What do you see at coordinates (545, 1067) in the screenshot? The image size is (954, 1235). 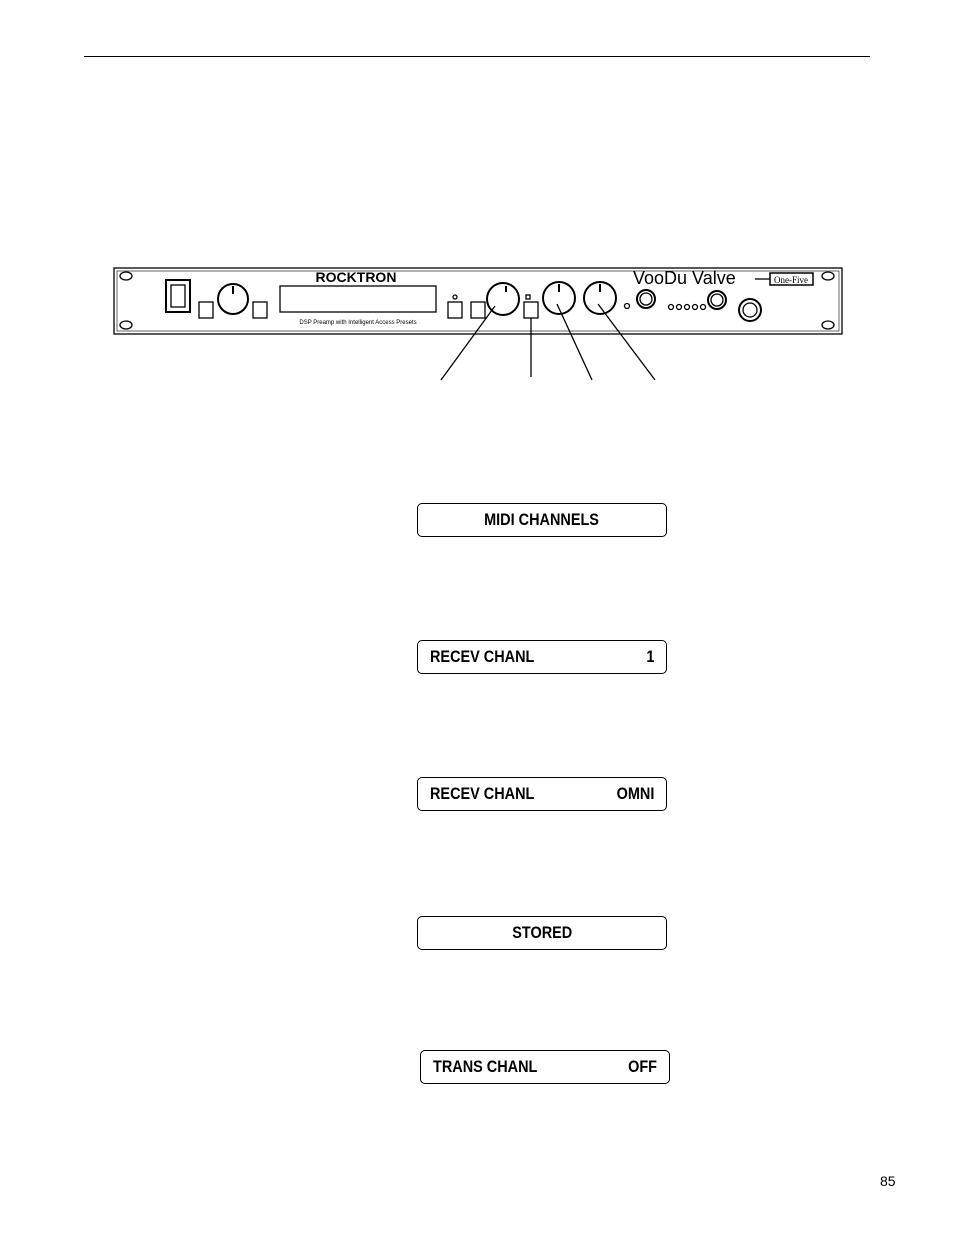 I see `lcd-display-trans-chanl: TRANS CHANL OFF` at bounding box center [545, 1067].